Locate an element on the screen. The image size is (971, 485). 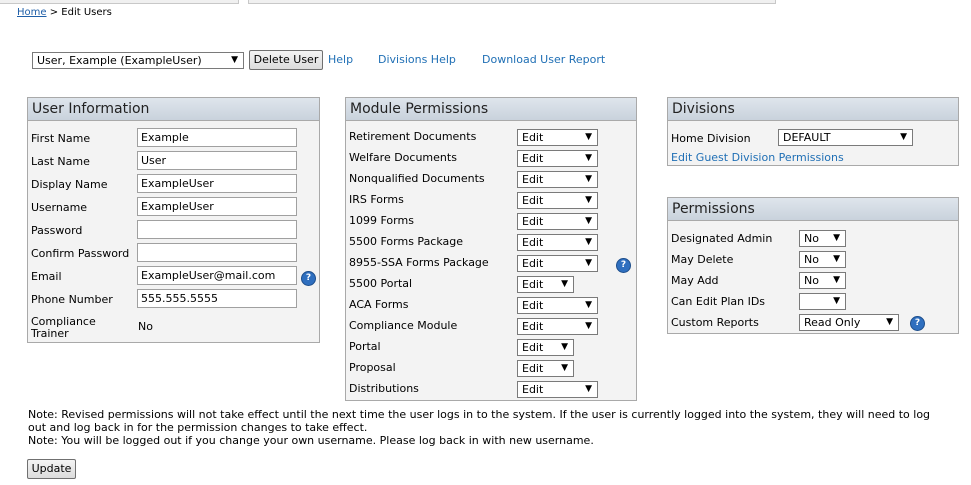
divisions-help-link: Divisions Help is located at coordinates (417, 59).